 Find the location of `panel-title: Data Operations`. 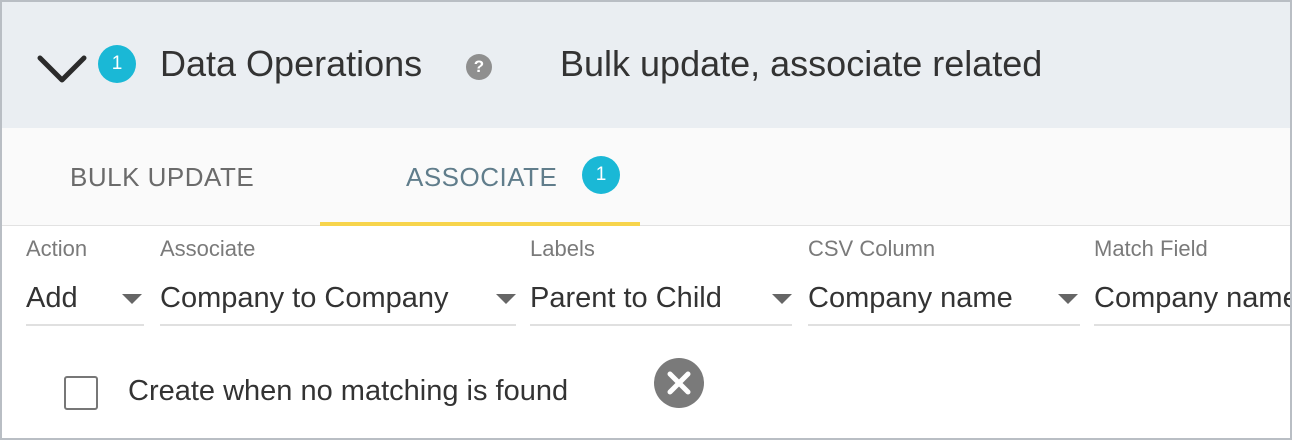

panel-title: Data Operations is located at coordinates (291, 63).